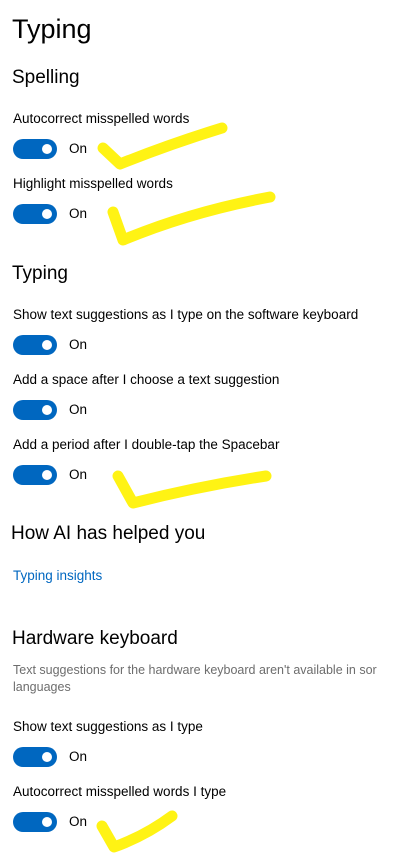 This screenshot has height=868, width=417. I want to click on hw-autocorrect-state: On, so click(78, 821).